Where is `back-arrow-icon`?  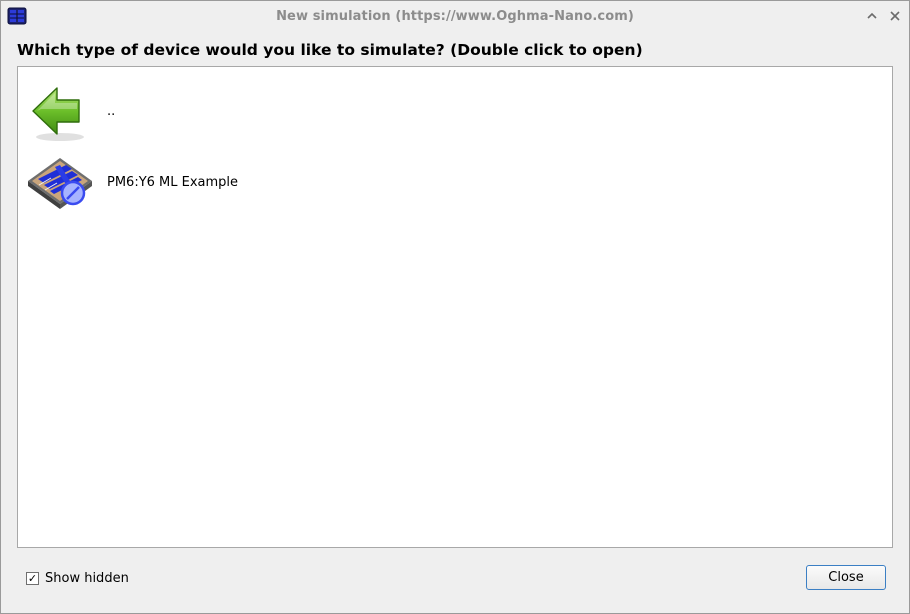
back-arrow-icon is located at coordinates (58, 114).